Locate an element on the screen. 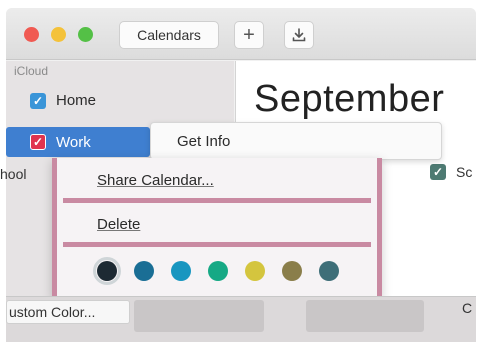 The height and width of the screenshot is (348, 482). checkbox-icon: ✓ is located at coordinates (438, 172).